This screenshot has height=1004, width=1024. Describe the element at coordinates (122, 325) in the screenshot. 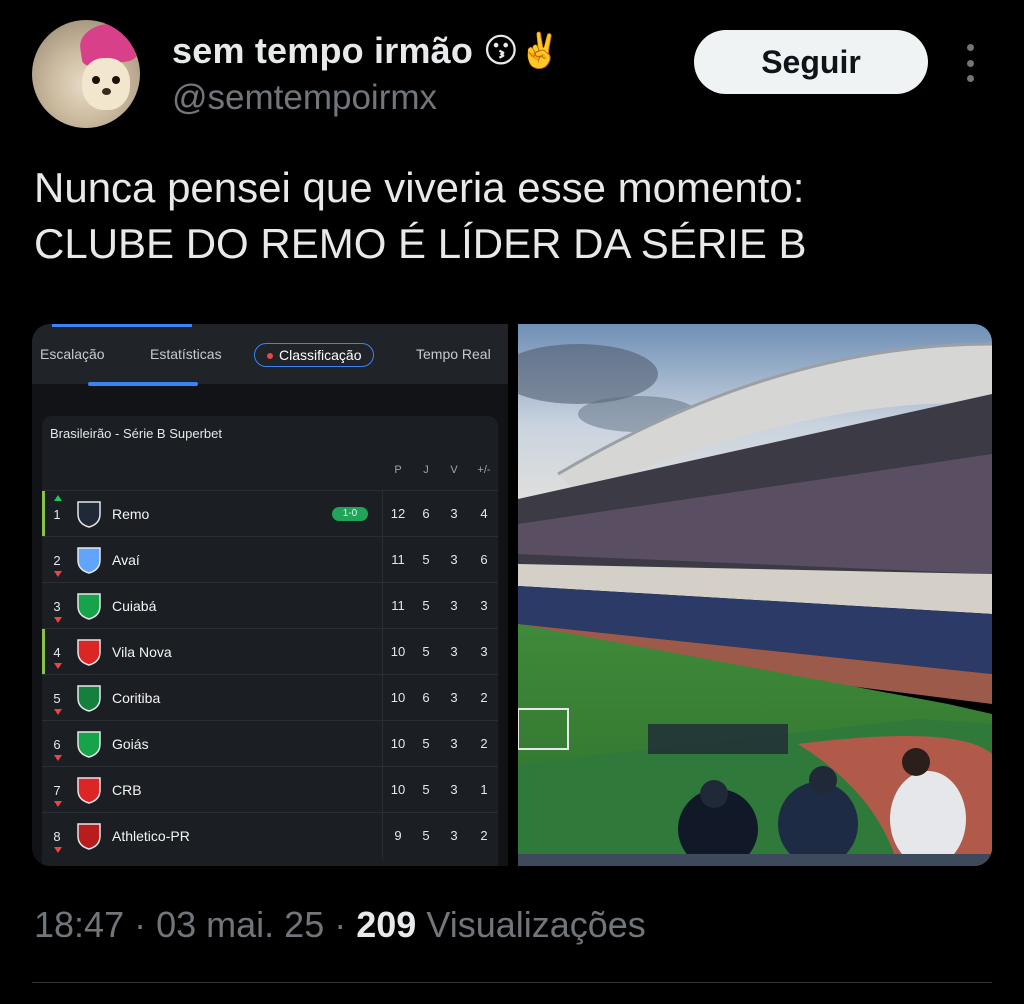

I see `tab-indicator` at that location.